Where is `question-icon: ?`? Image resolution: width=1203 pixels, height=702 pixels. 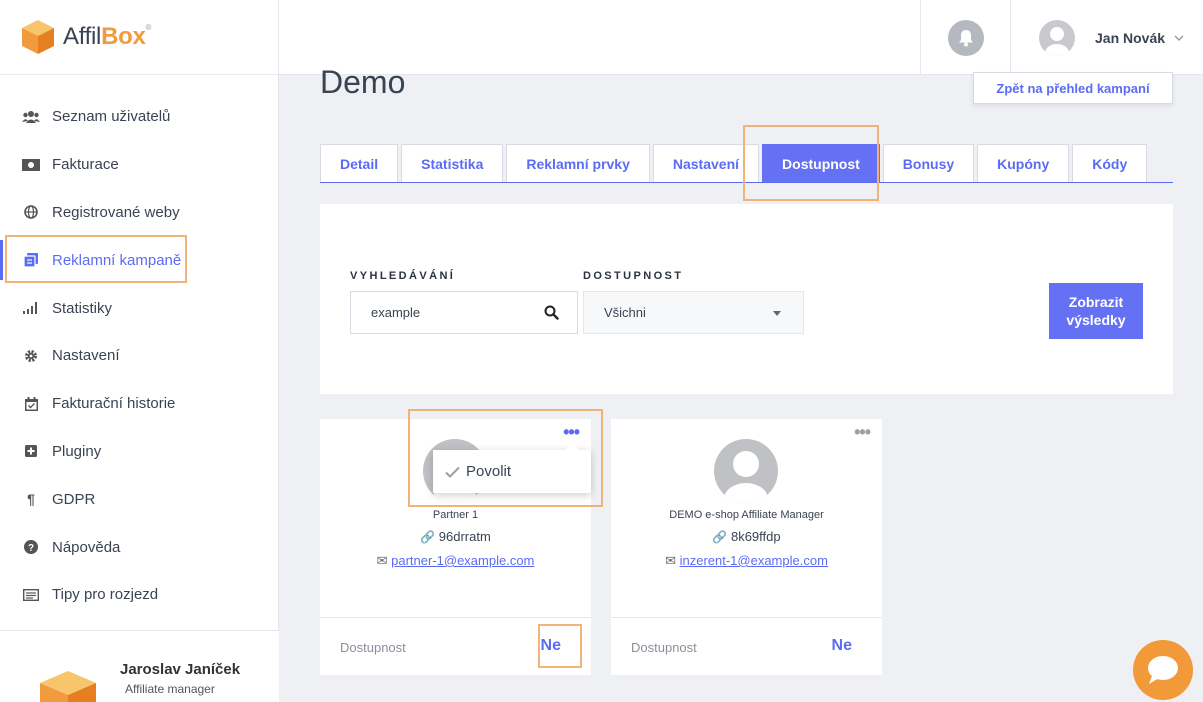
question-icon: ? is located at coordinates (31, 547).